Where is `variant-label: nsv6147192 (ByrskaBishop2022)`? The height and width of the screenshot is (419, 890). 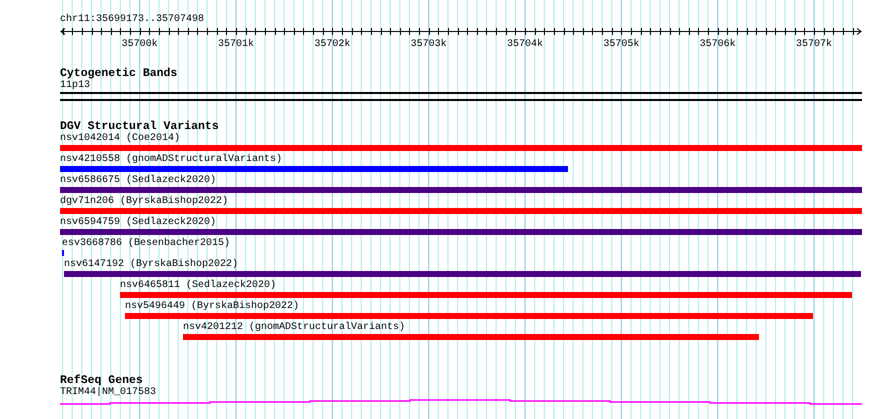 variant-label: nsv6147192 (ByrskaBishop2022) is located at coordinates (151, 265).